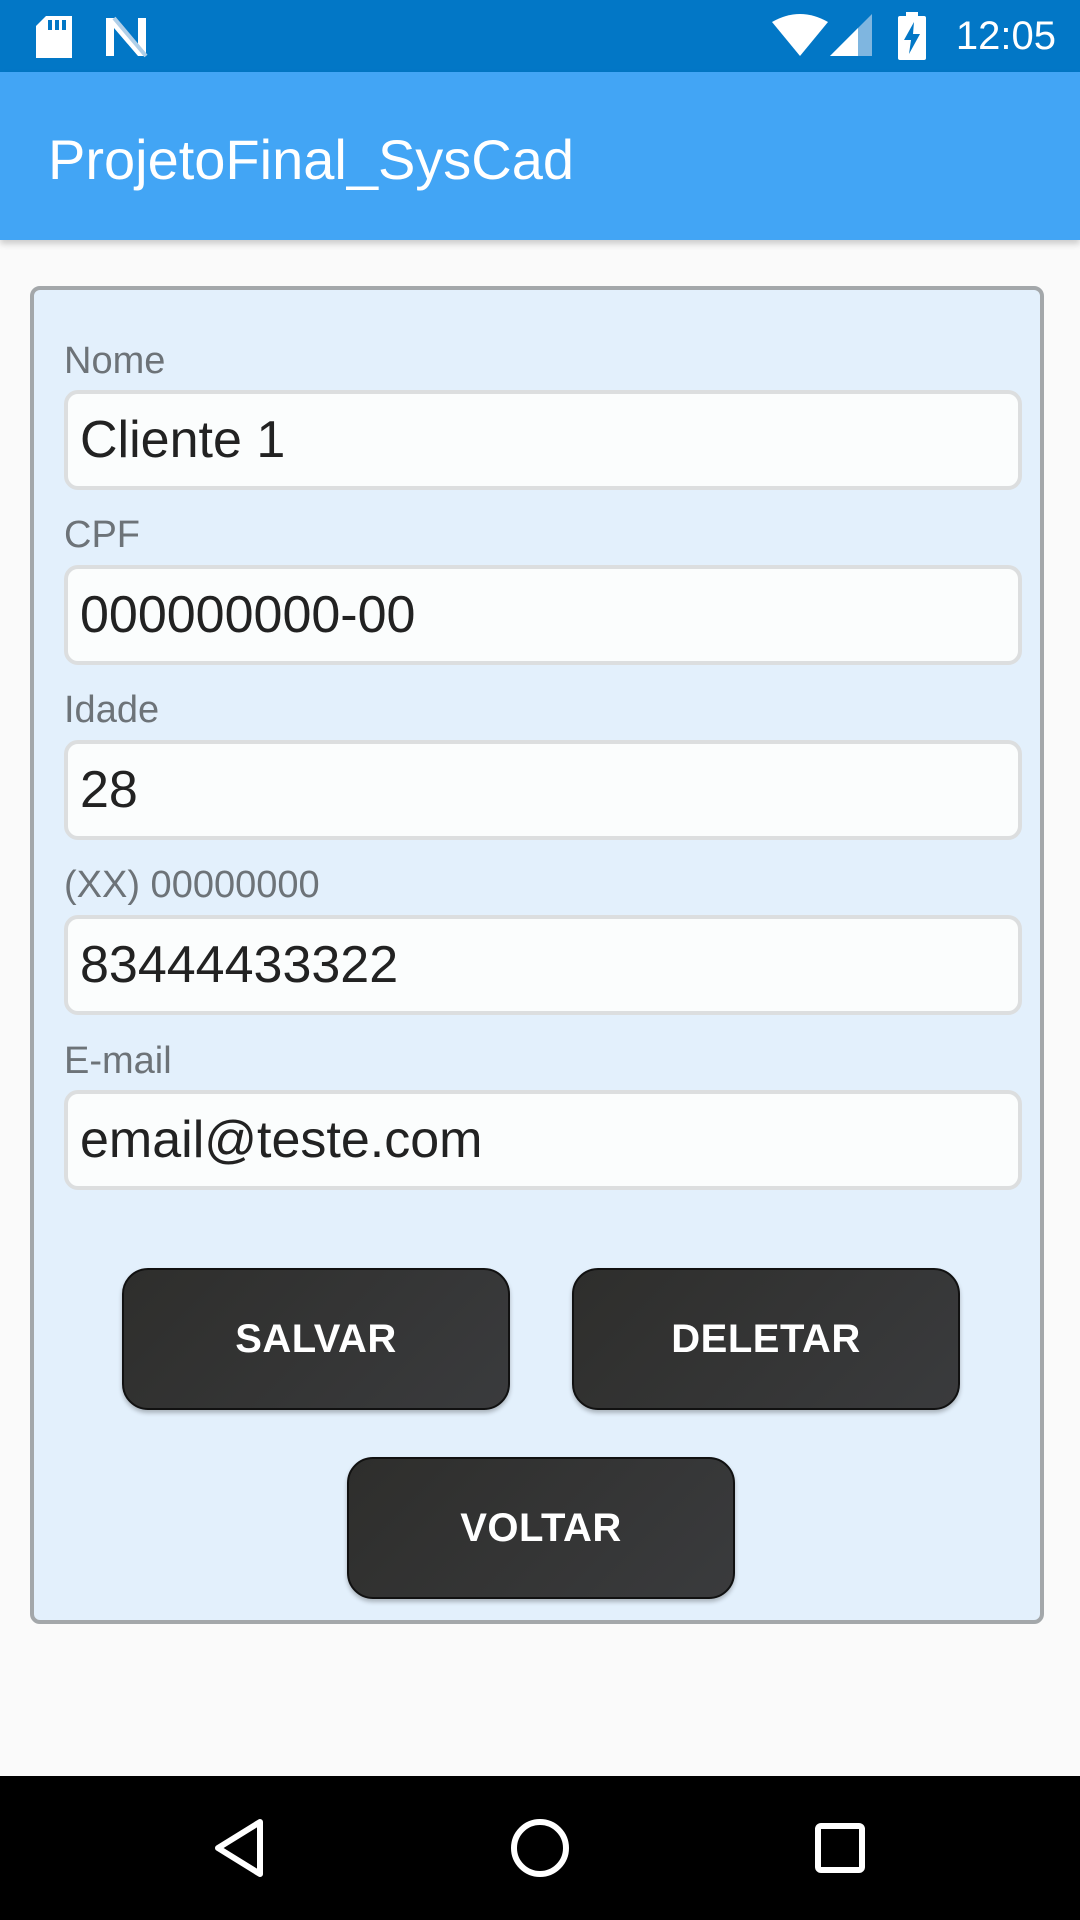 The width and height of the screenshot is (1080, 1920). What do you see at coordinates (540, 36) in the screenshot?
I see `status-bar: 12:05` at bounding box center [540, 36].